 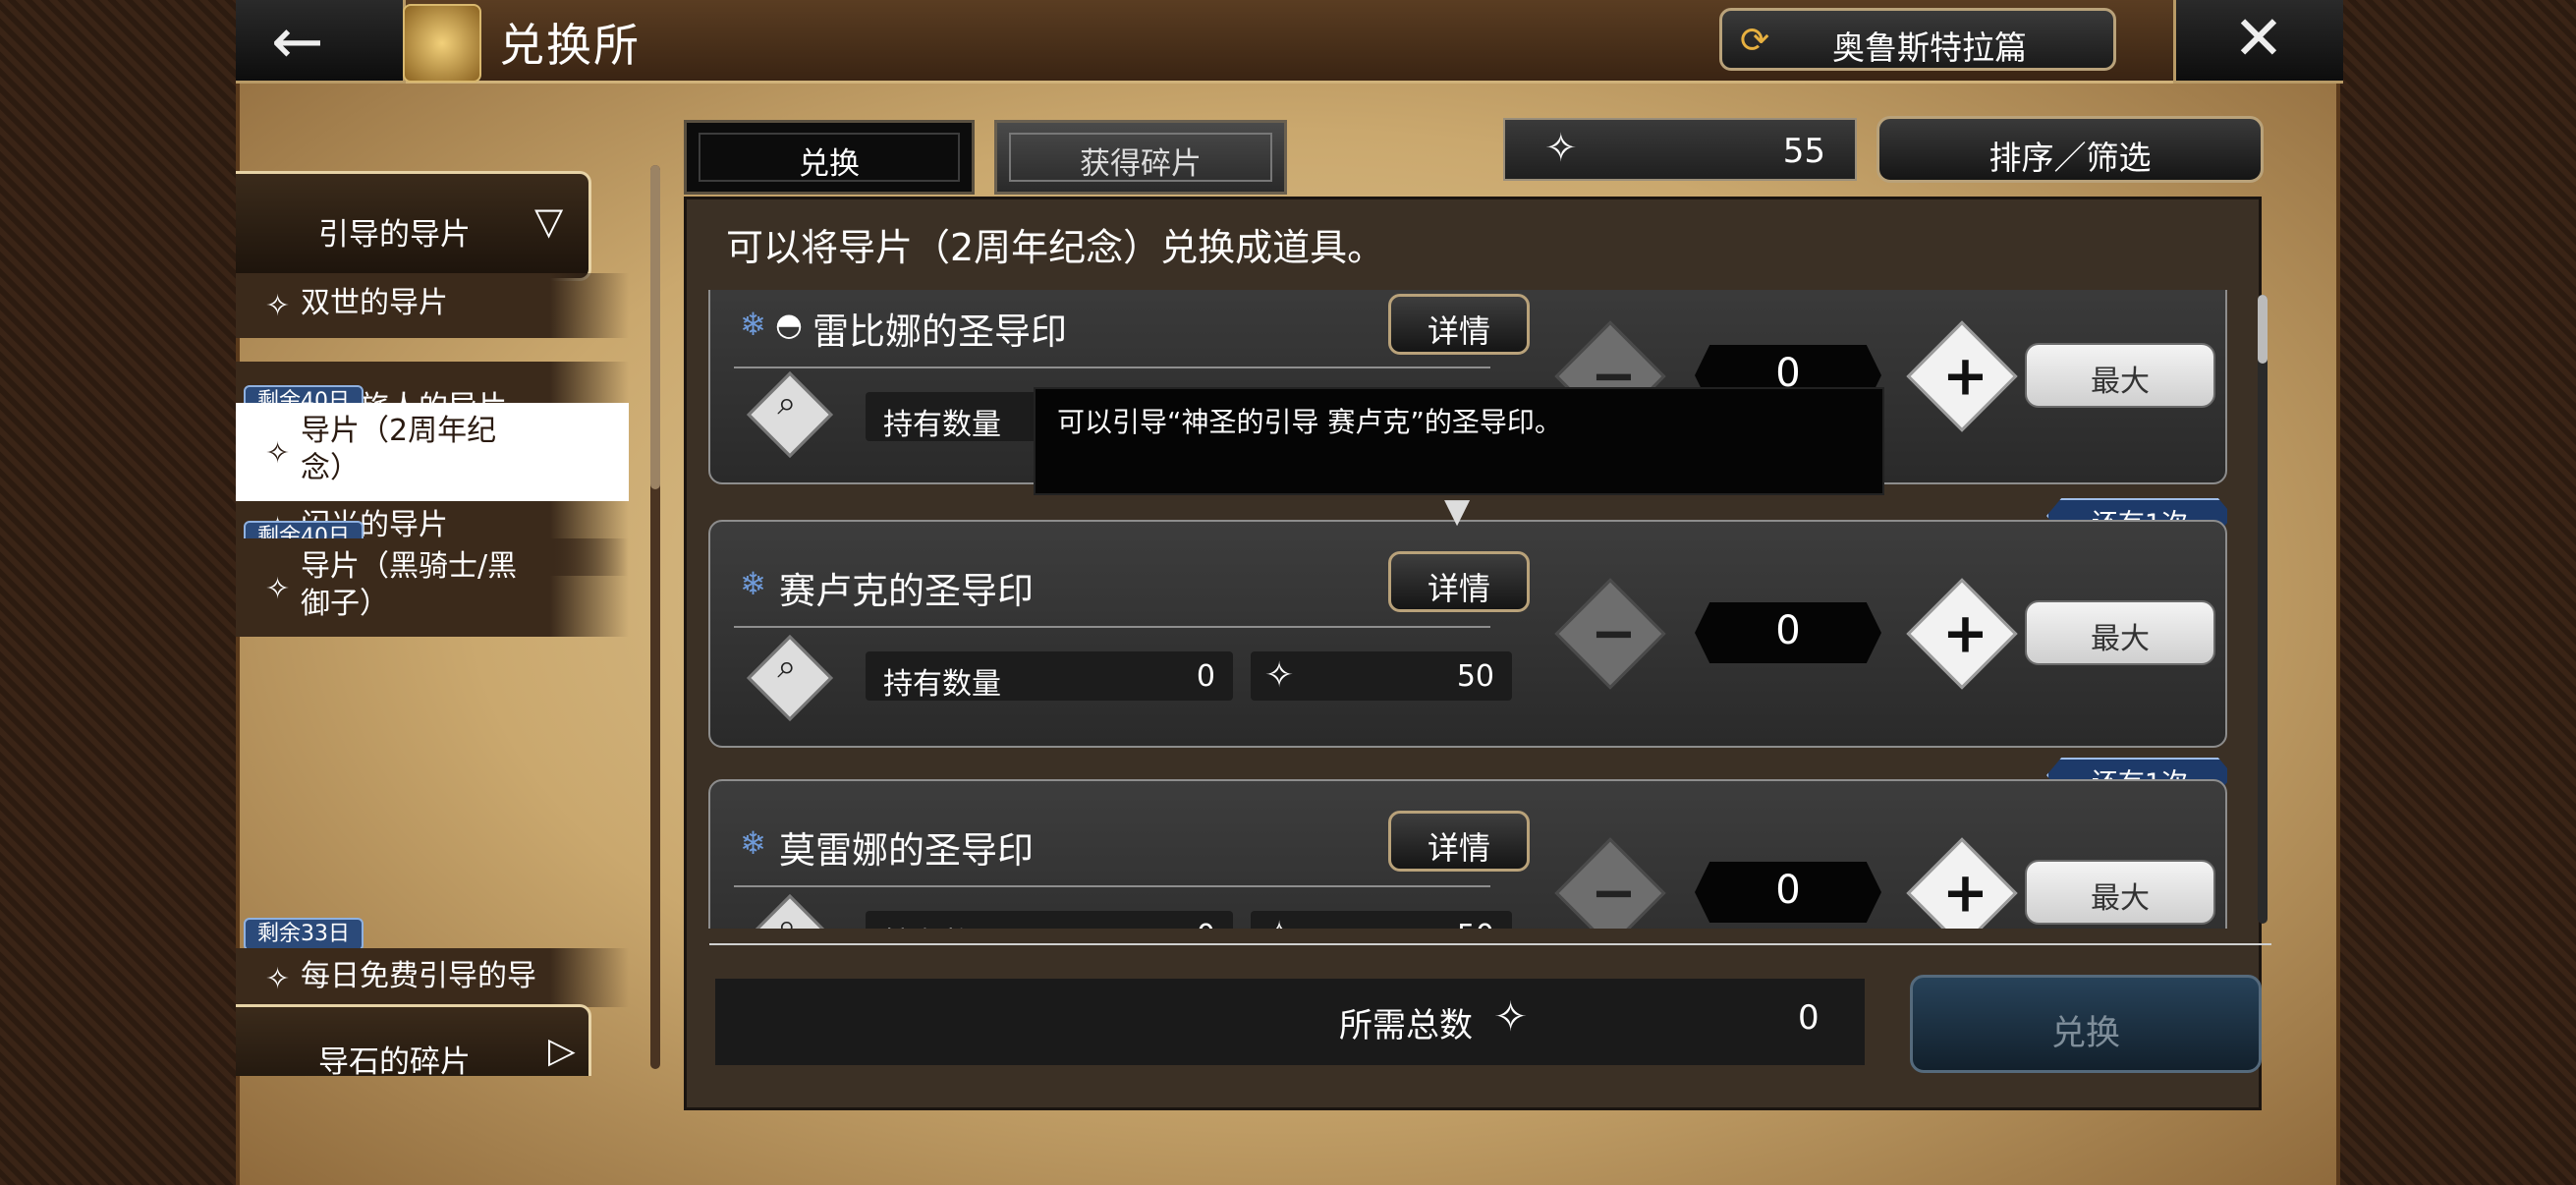 I want to click on fan-icon: ◓, so click(x=789, y=324).